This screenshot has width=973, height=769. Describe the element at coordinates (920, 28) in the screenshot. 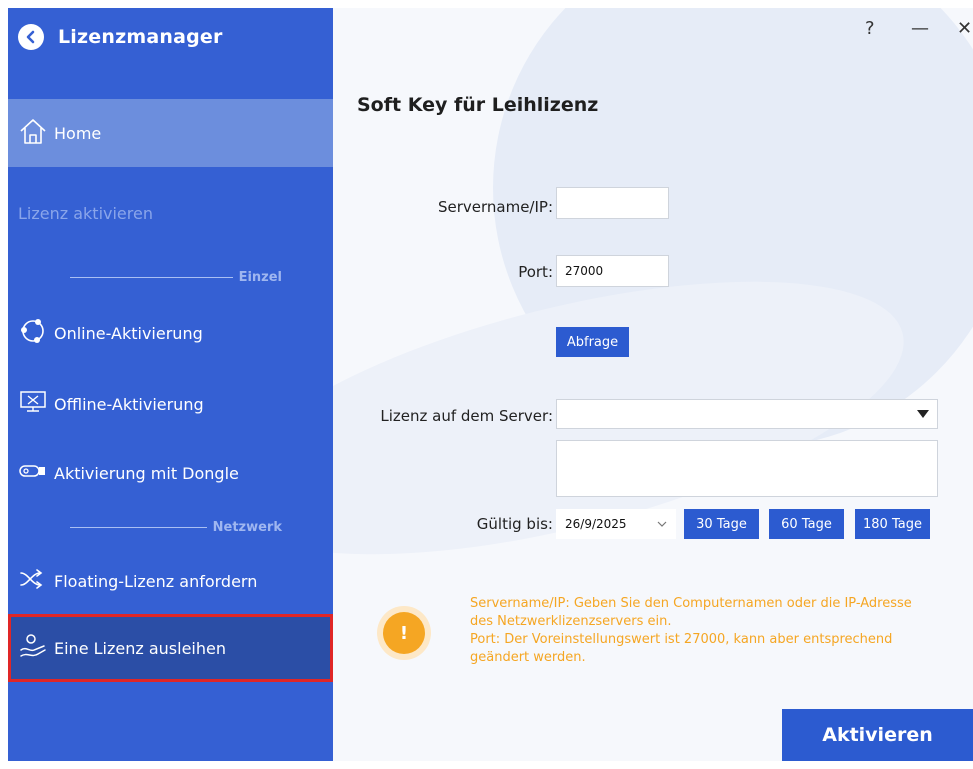

I see `minimize-icon: —` at that location.